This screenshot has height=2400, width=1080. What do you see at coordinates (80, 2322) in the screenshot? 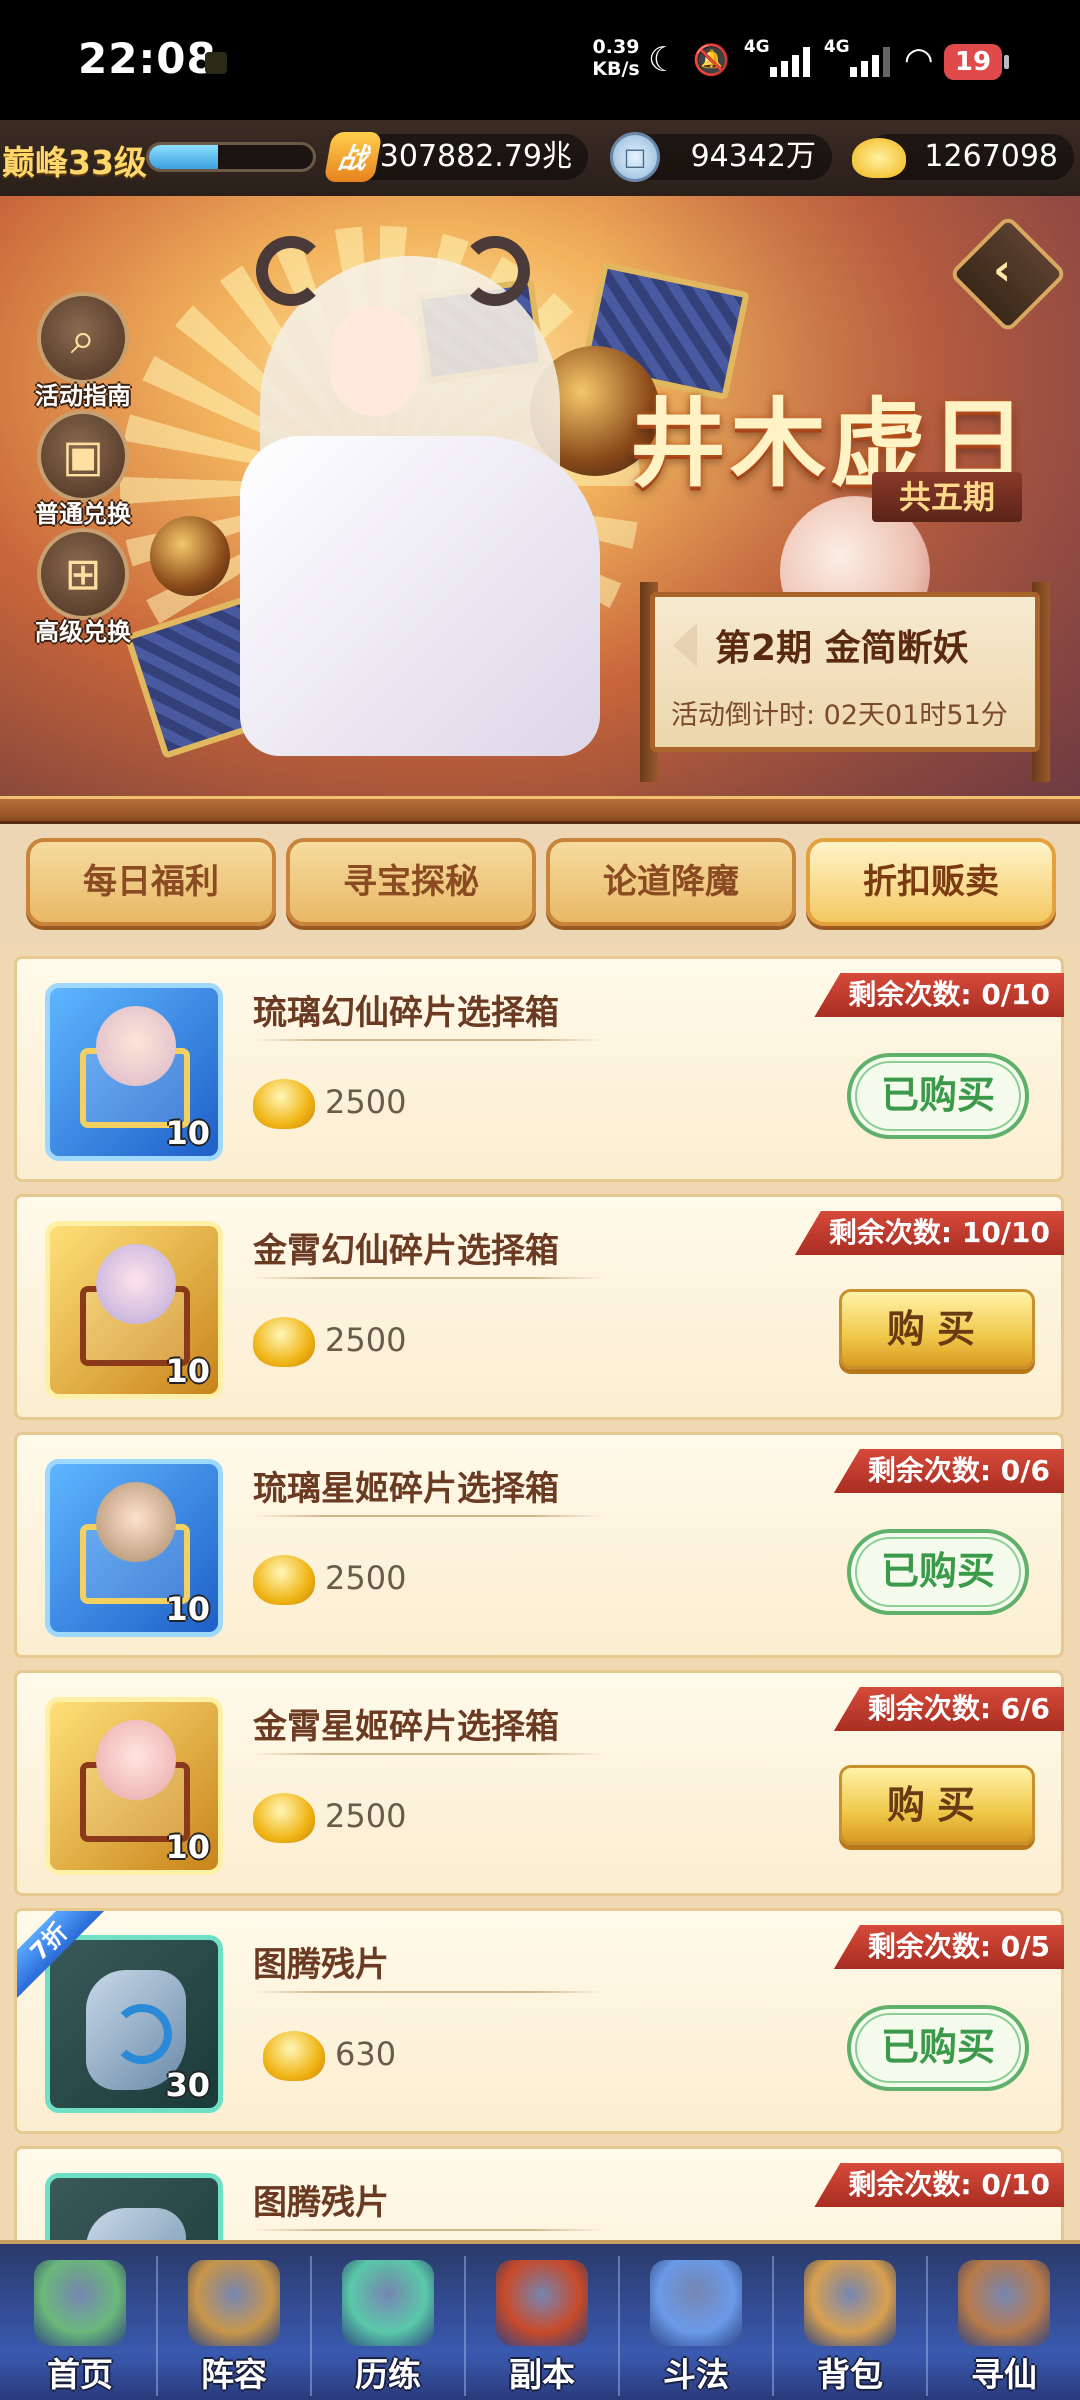
I see `nav-home: 首页` at bounding box center [80, 2322].